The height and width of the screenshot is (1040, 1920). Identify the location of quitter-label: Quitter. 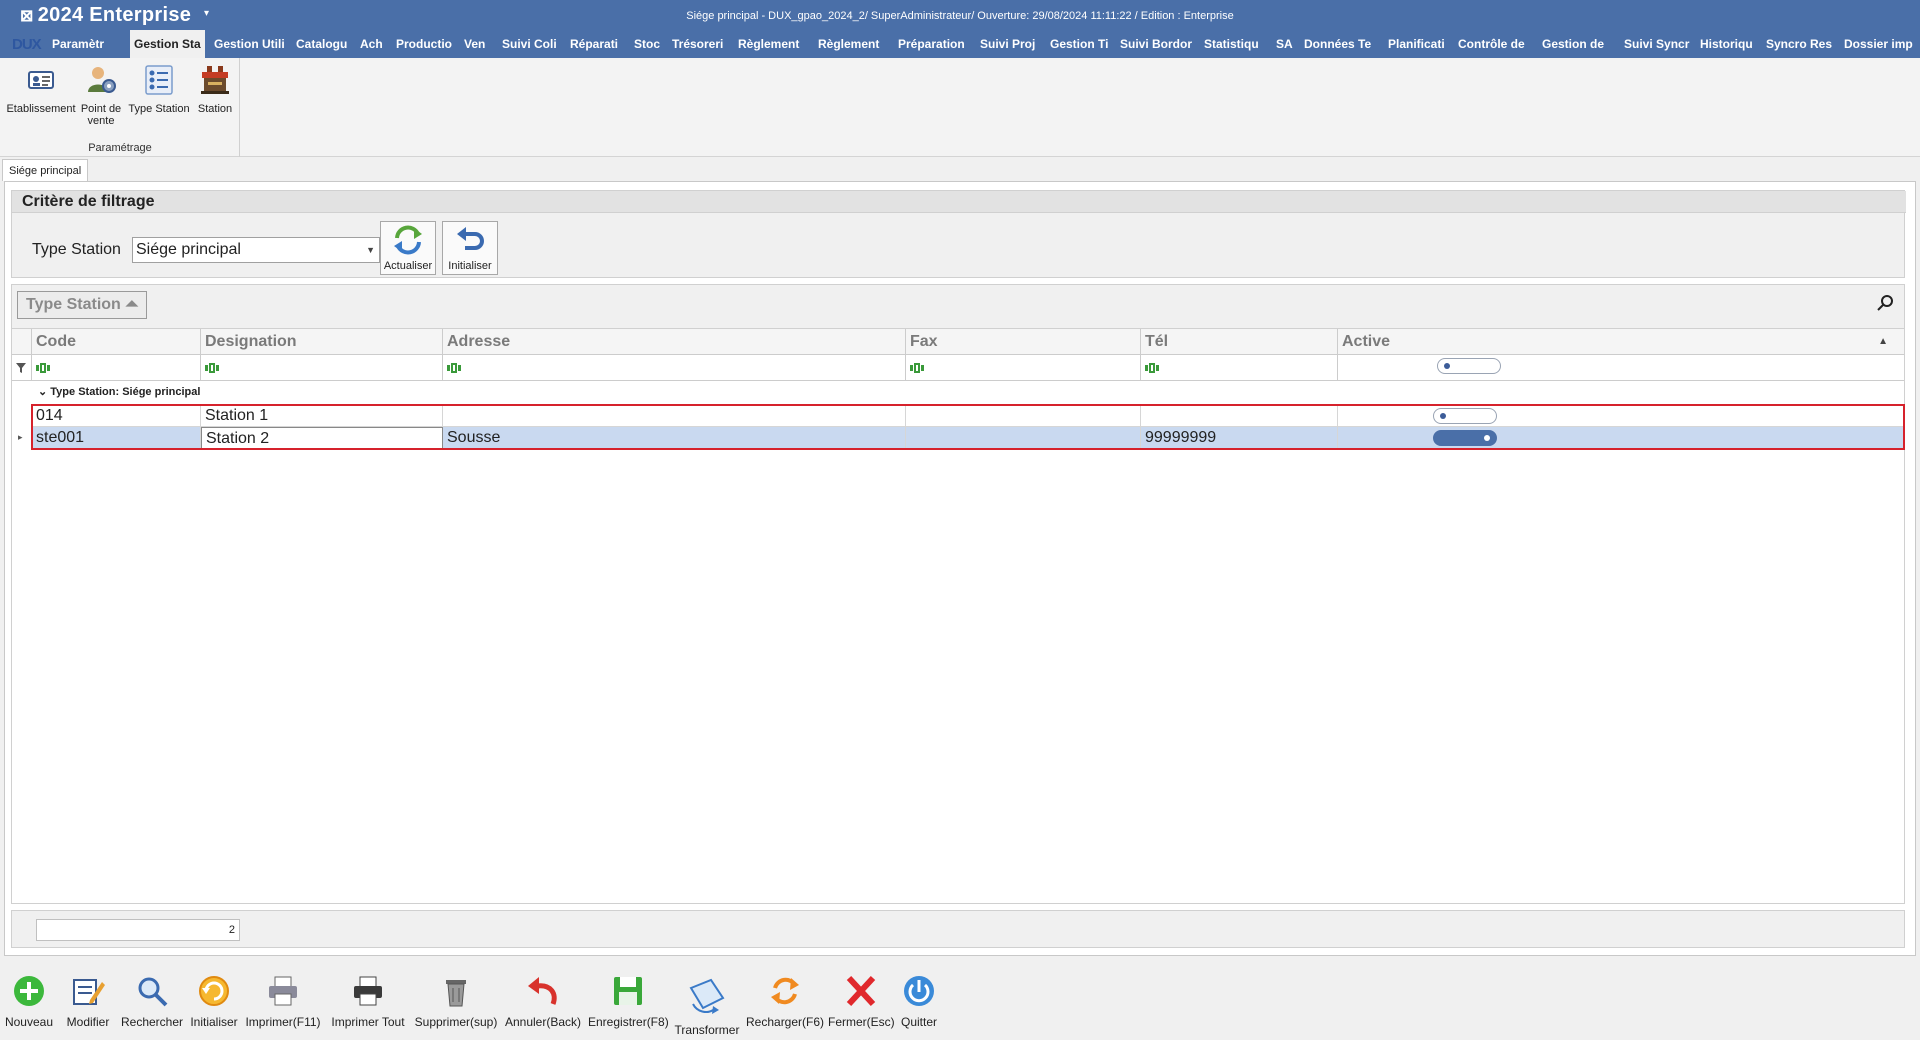
(918, 1022).